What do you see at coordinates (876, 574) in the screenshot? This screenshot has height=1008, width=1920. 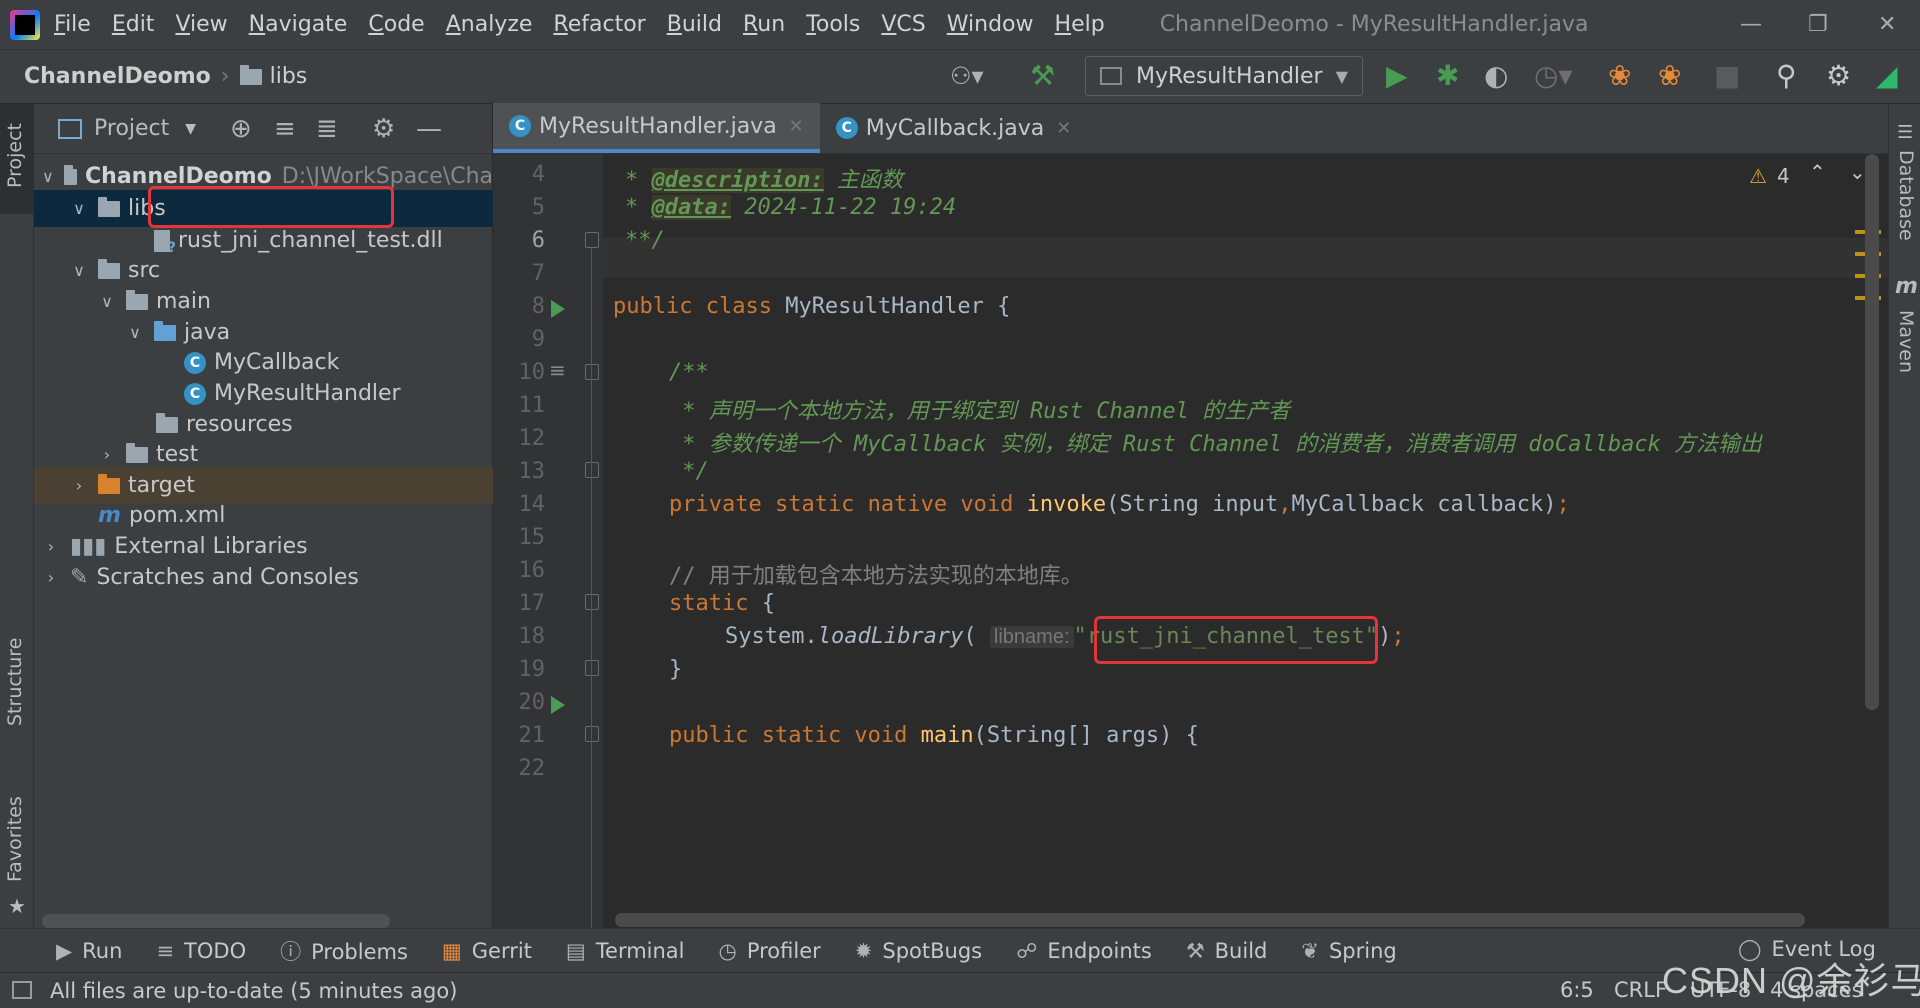 I see `code-line-16: // 用于加载包含本地方法实现的本地库。` at bounding box center [876, 574].